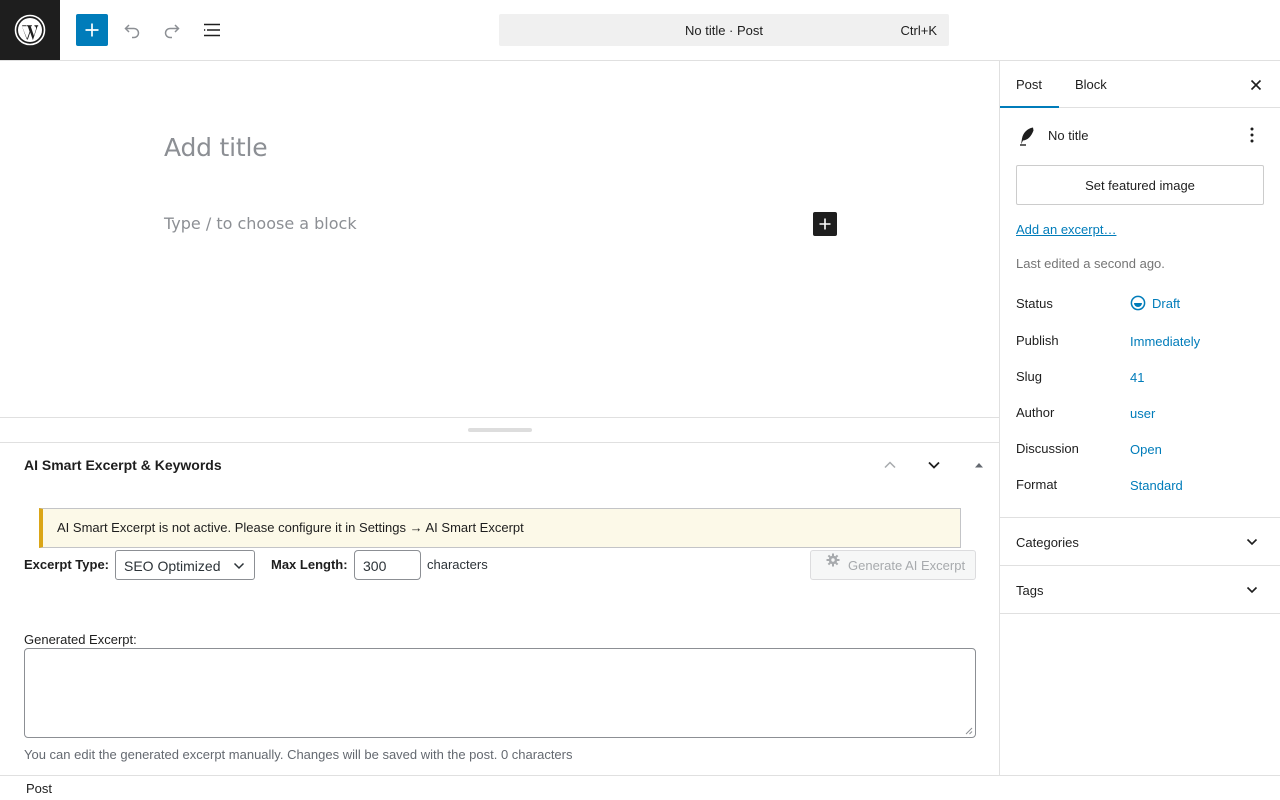  Describe the element at coordinates (123, 465) in the screenshot. I see `metabox-title: AI Smart Excerpt & Keywords` at that location.